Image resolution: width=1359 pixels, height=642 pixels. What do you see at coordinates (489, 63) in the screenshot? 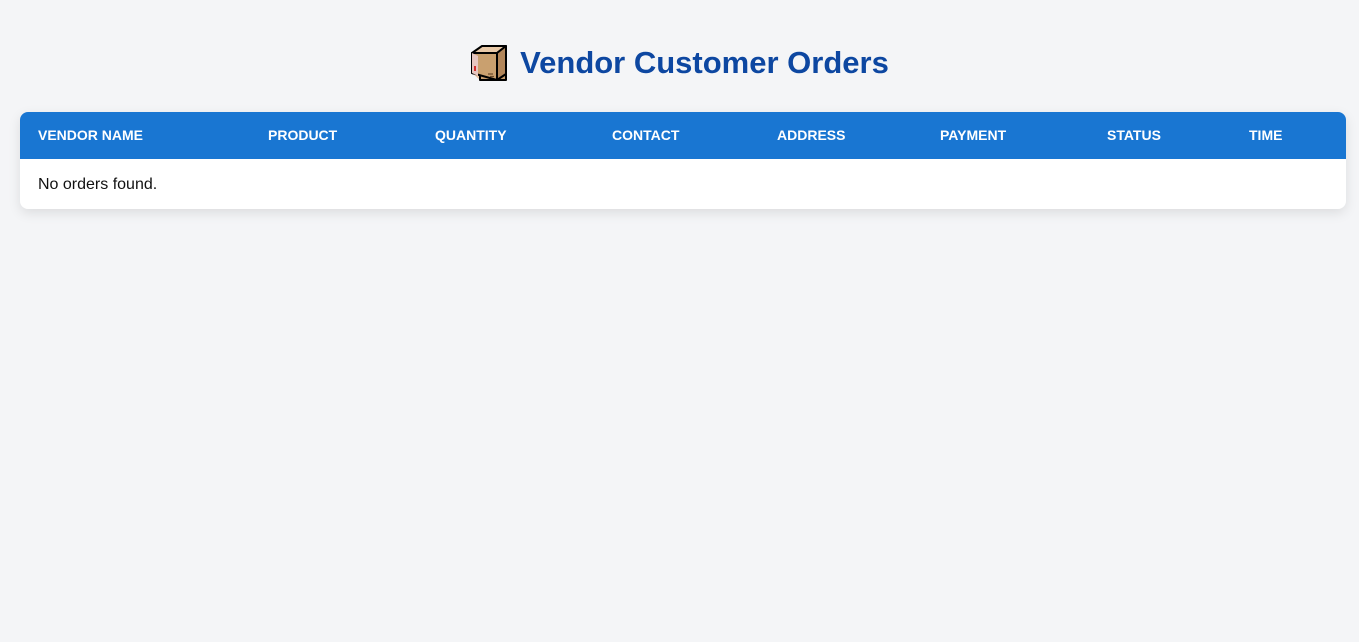
I see `package-box-icon` at bounding box center [489, 63].